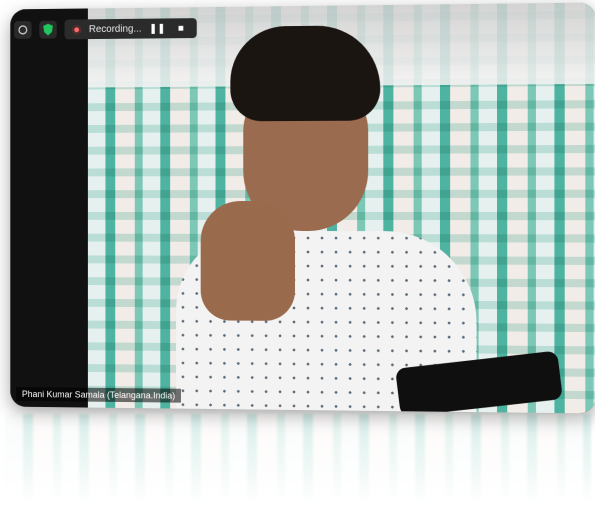 The height and width of the screenshot is (522, 595). What do you see at coordinates (99, 395) in the screenshot?
I see `participant-name-label: Phani Kumar Samala (Telangana.India)` at bounding box center [99, 395].